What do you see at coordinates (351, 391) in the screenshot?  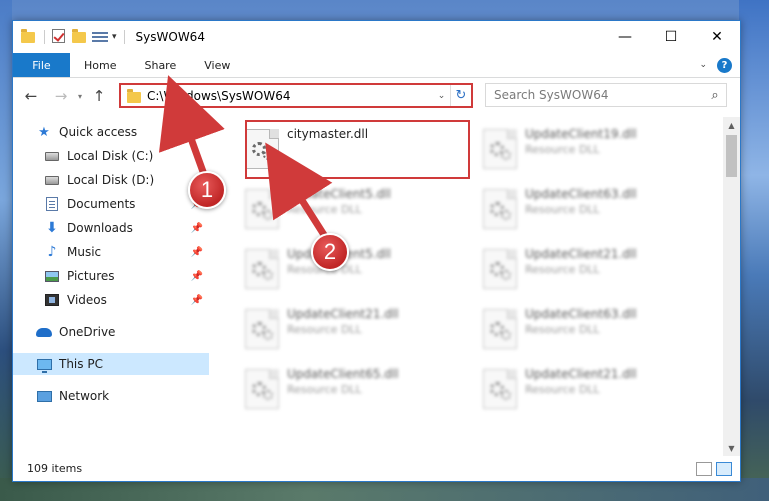 I see `file-item: UpdateClient65.dll Resource DLL` at bounding box center [351, 391].